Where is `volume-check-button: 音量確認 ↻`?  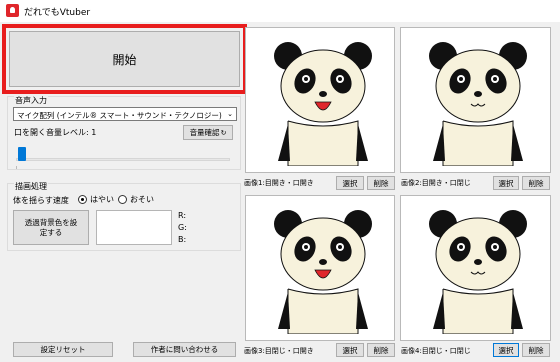
volume-check-button: 音量確認 ↻ is located at coordinates (208, 132).